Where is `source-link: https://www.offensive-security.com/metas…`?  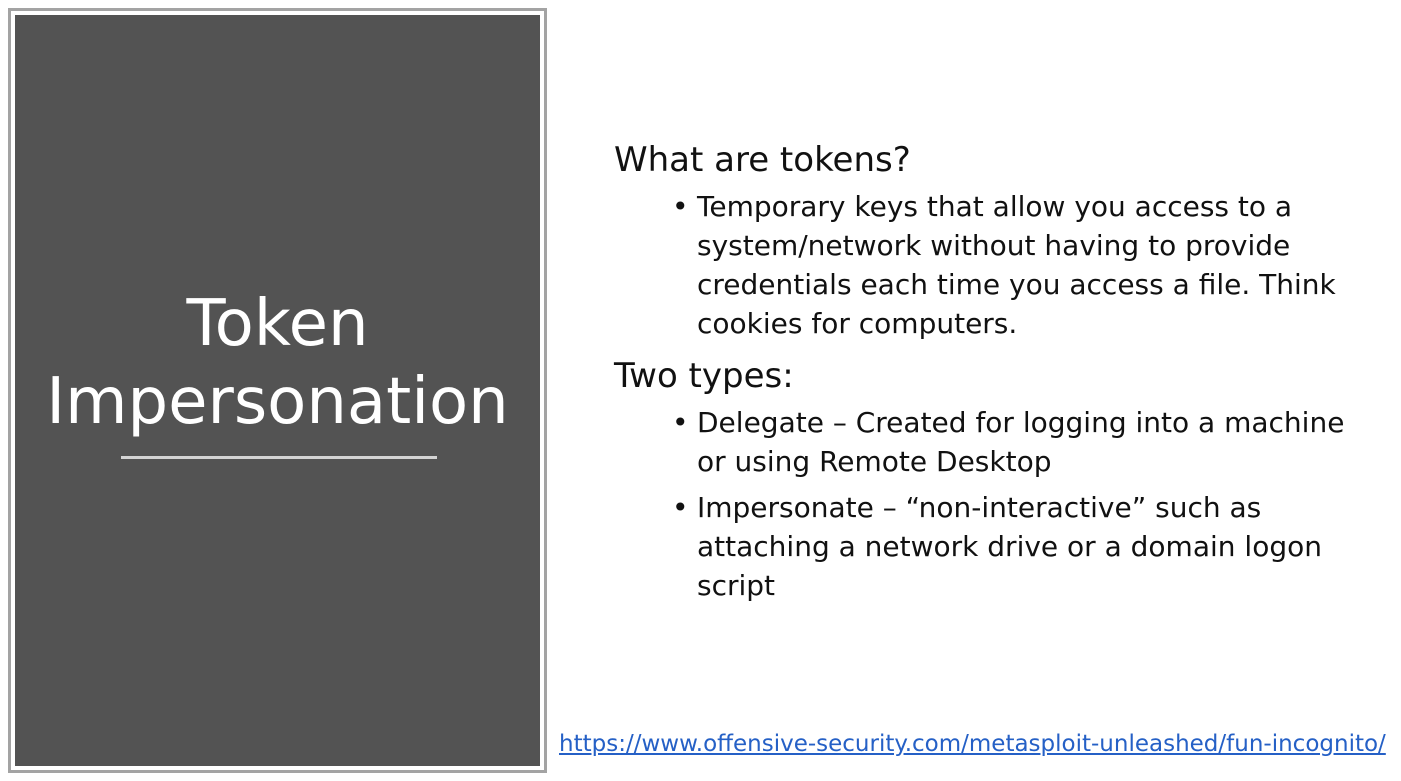
source-link: https://www.offensive-security.com/metas… is located at coordinates (972, 744).